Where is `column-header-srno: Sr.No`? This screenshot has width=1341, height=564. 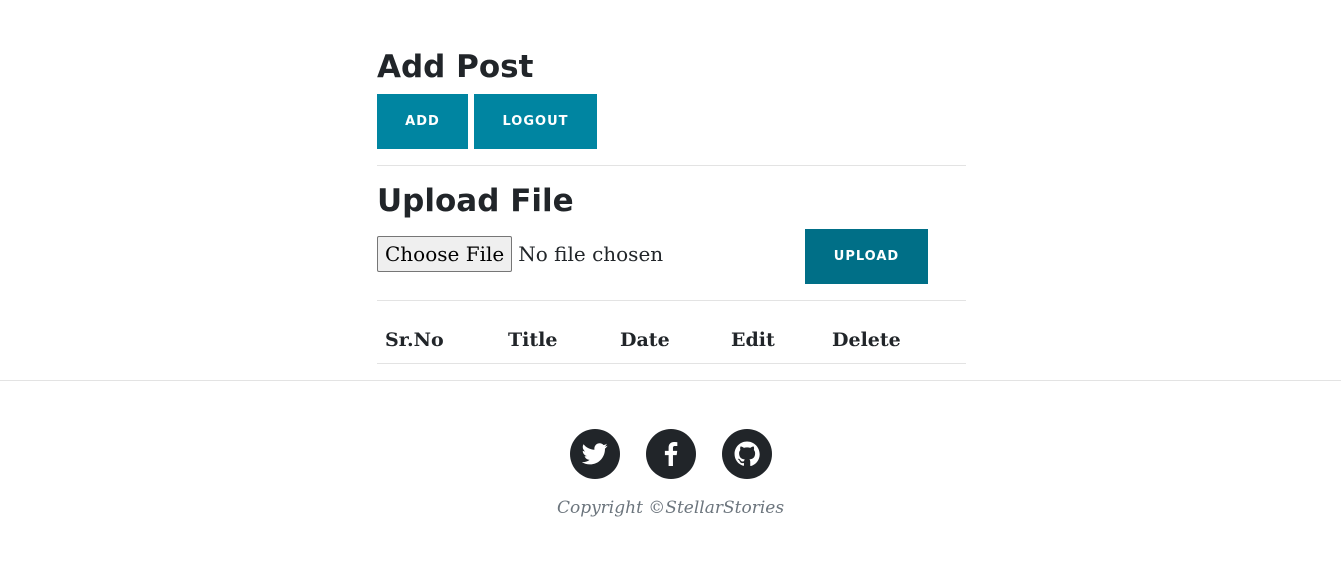 column-header-srno: Sr.No is located at coordinates (414, 340).